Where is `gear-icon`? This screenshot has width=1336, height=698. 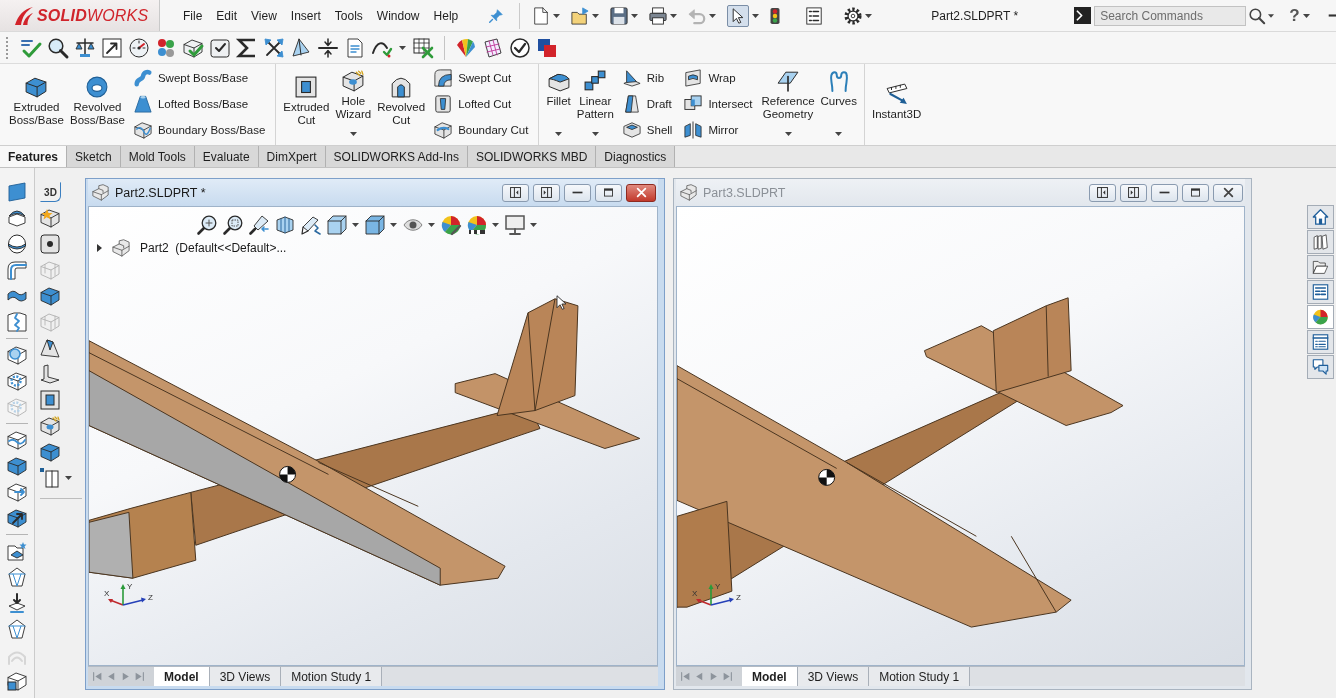 gear-icon is located at coordinates (853, 15).